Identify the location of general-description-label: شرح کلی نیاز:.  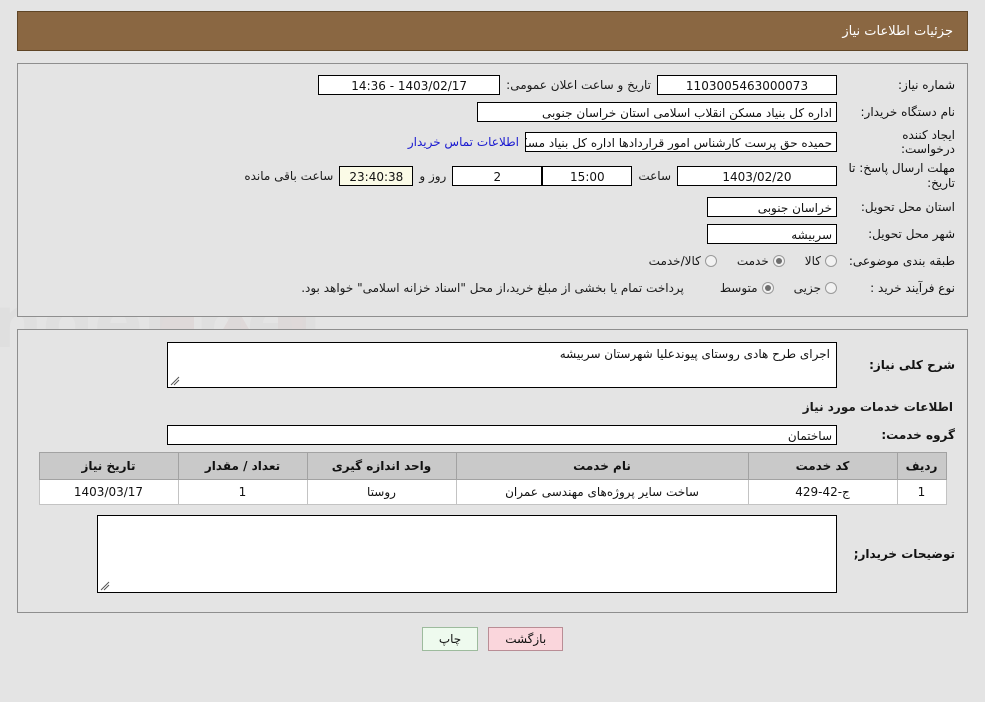
(912, 365).